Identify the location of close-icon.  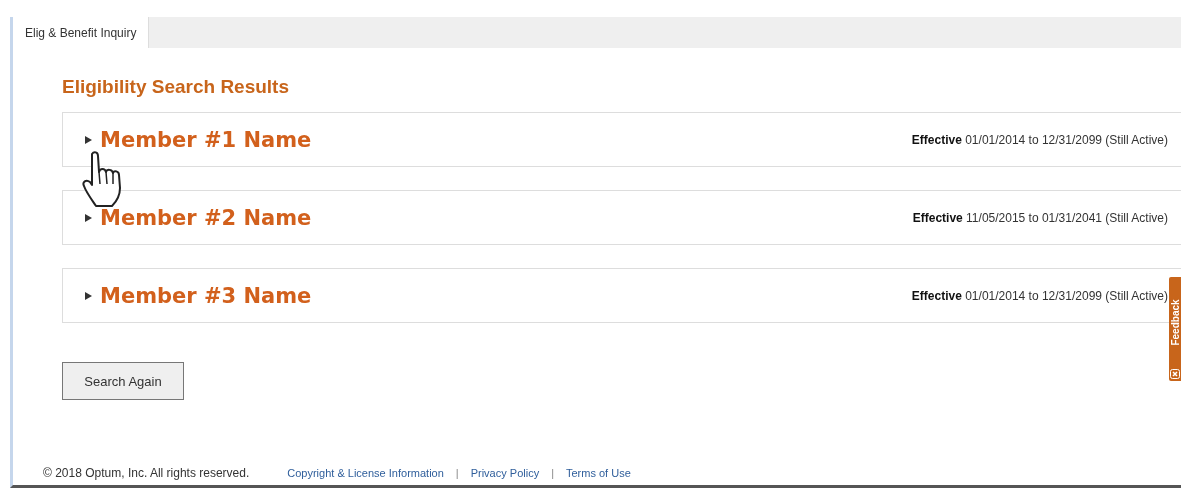
(1175, 374).